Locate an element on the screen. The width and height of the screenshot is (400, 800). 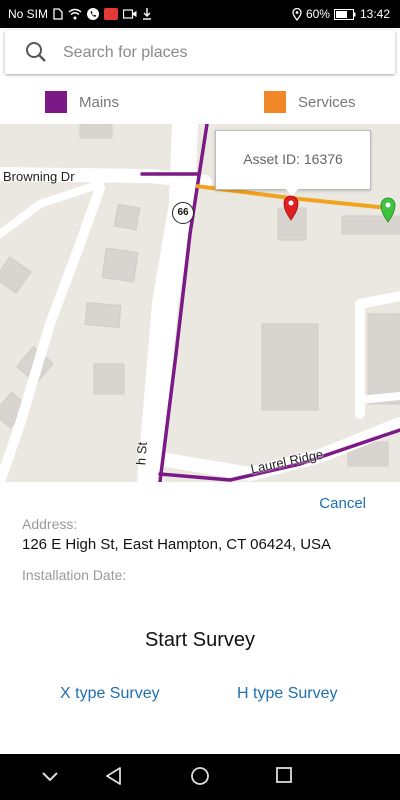
back-icon is located at coordinates (114, 778).